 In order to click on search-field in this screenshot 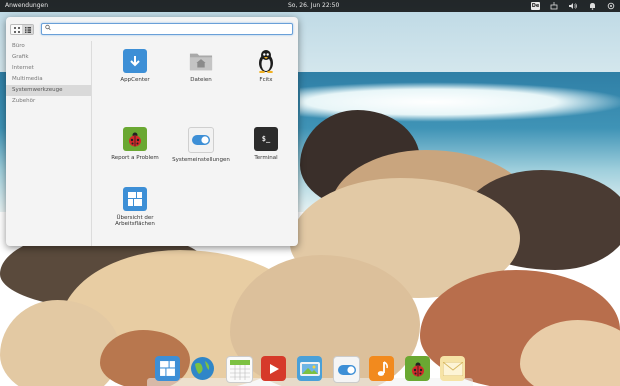, I will do `click(167, 29)`.